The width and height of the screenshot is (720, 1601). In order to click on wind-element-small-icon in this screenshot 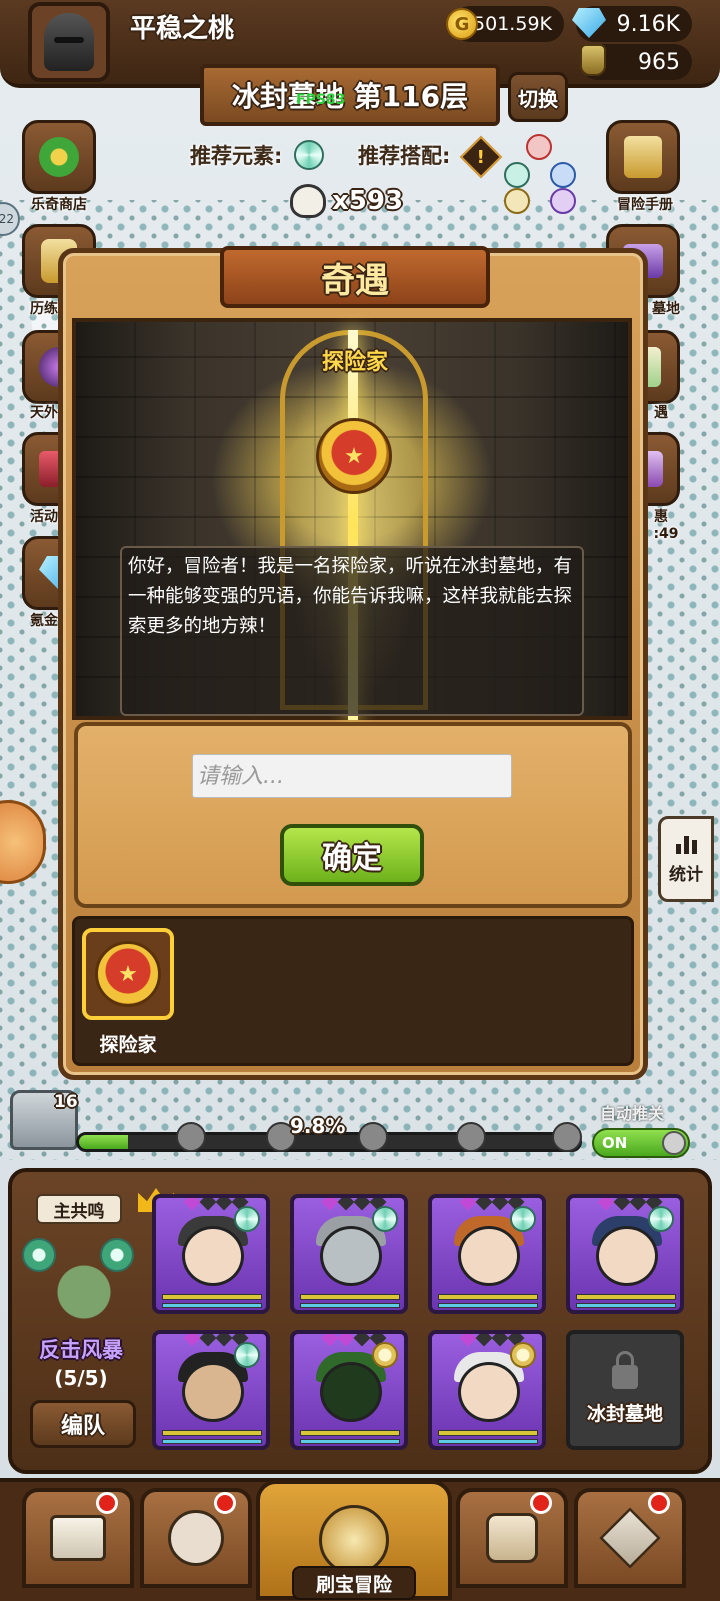, I will do `click(517, 175)`.